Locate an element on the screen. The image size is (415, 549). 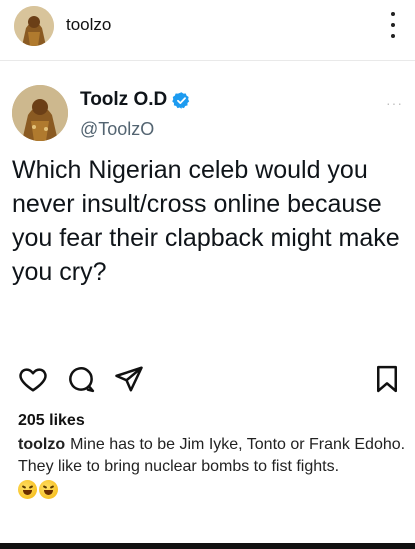
bookmark-icon is located at coordinates (387, 379).